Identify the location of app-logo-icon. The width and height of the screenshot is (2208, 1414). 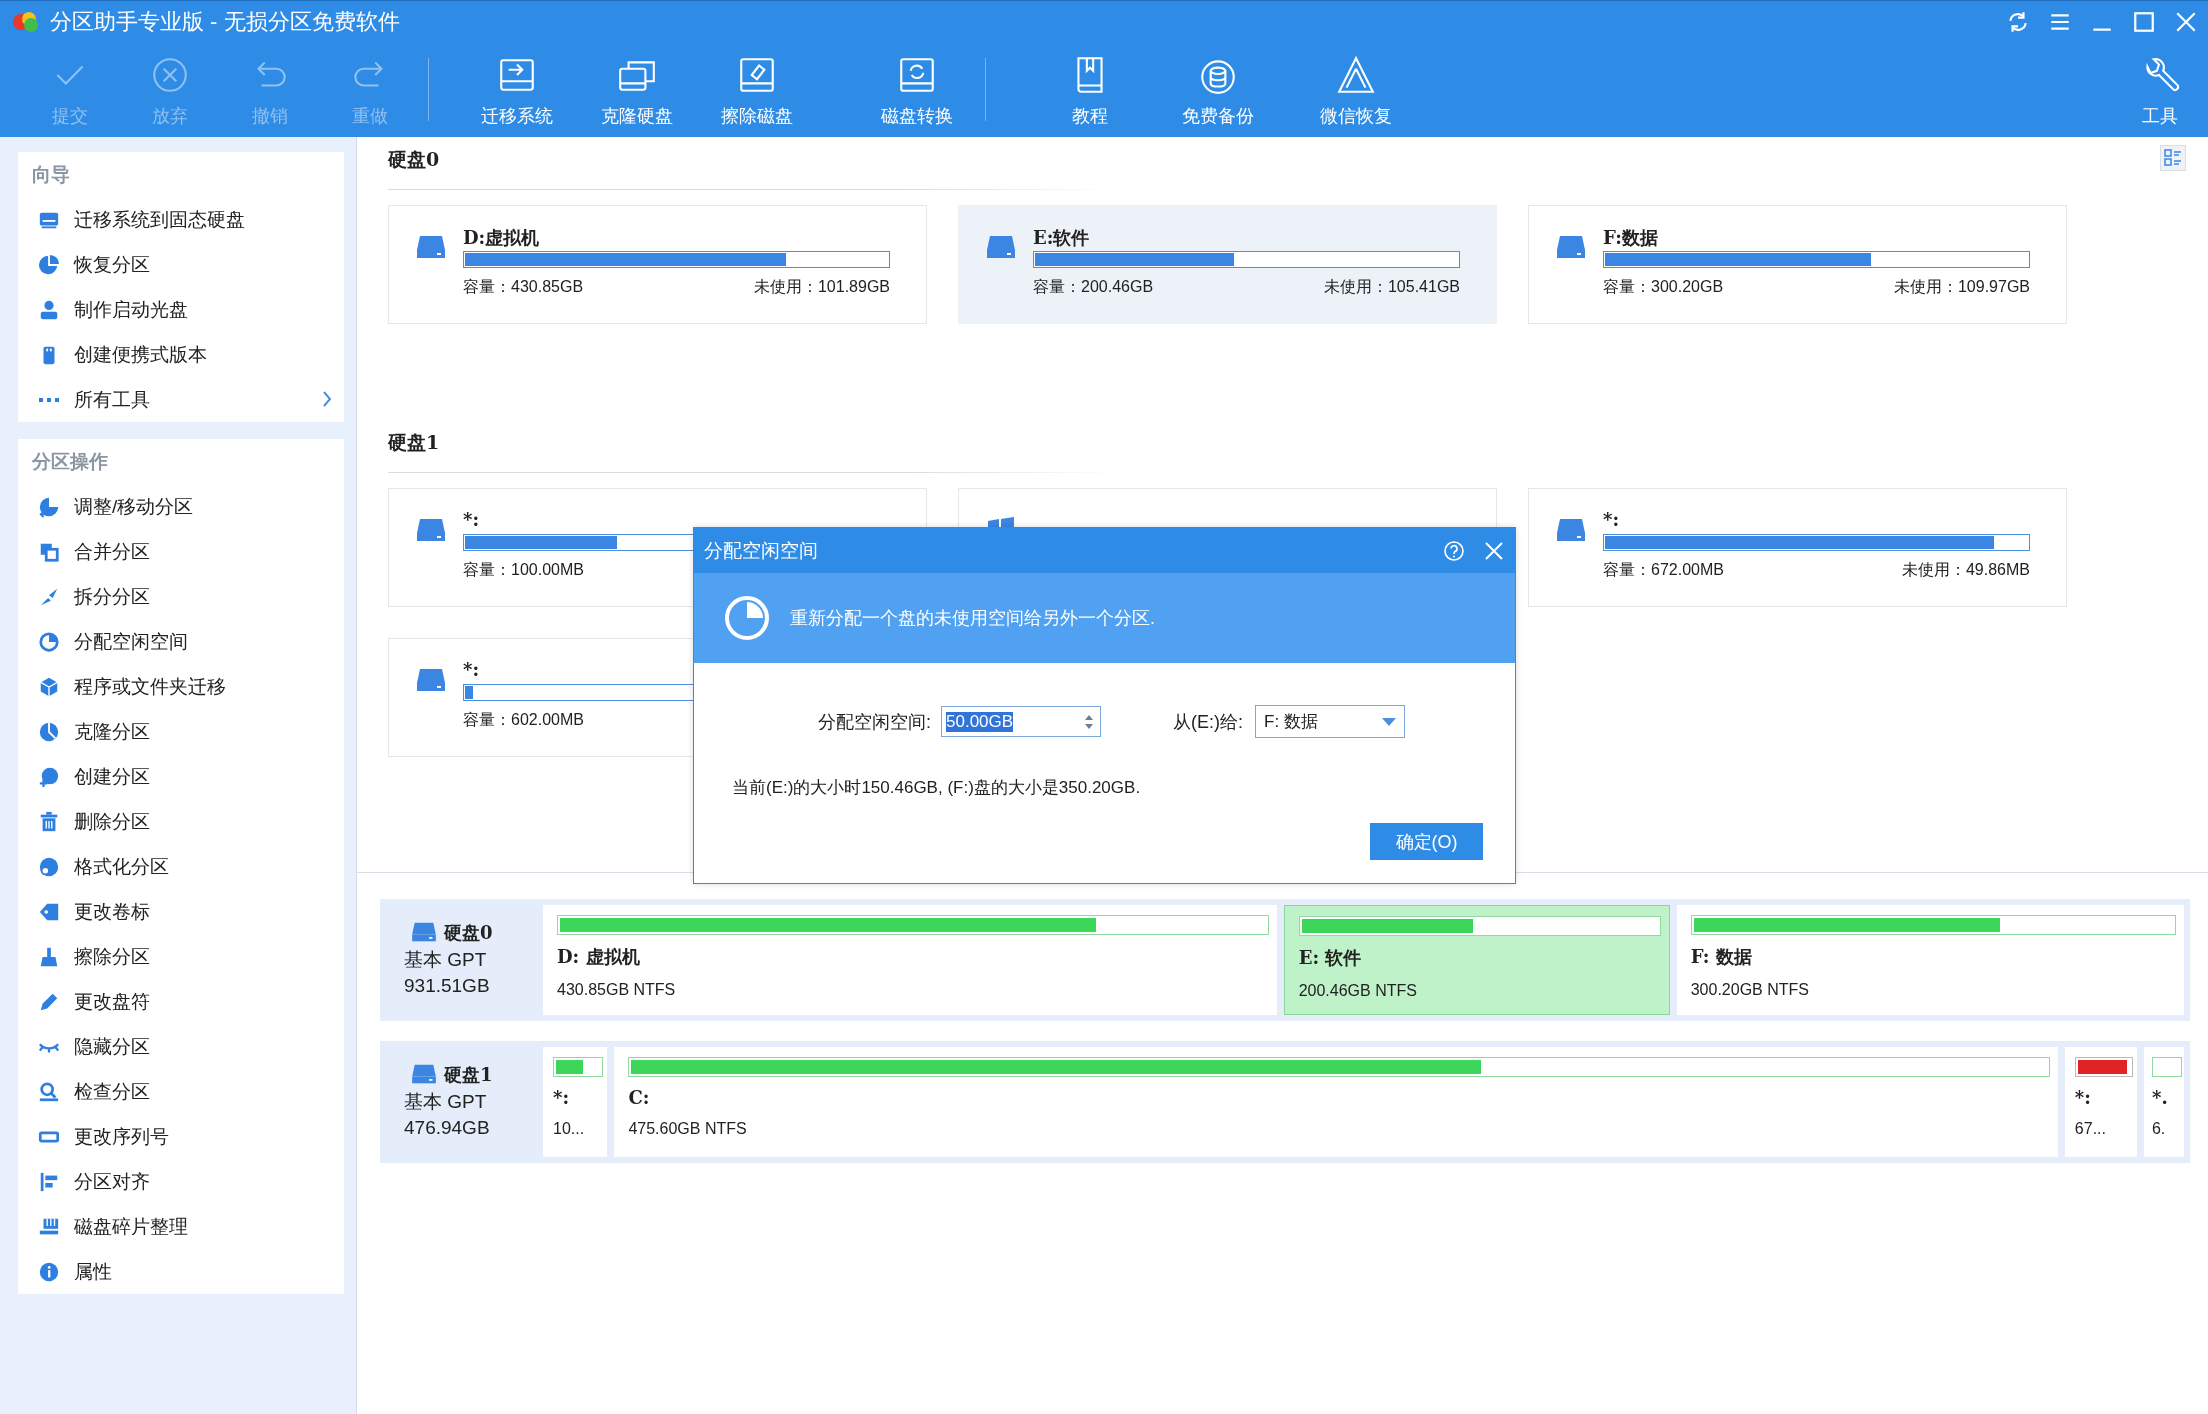
(26, 21).